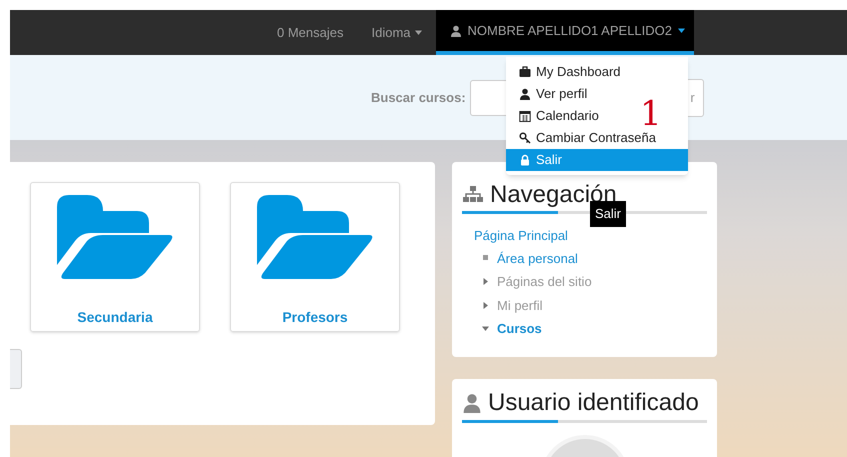 The height and width of the screenshot is (457, 847). I want to click on bullet-icon, so click(485, 258).